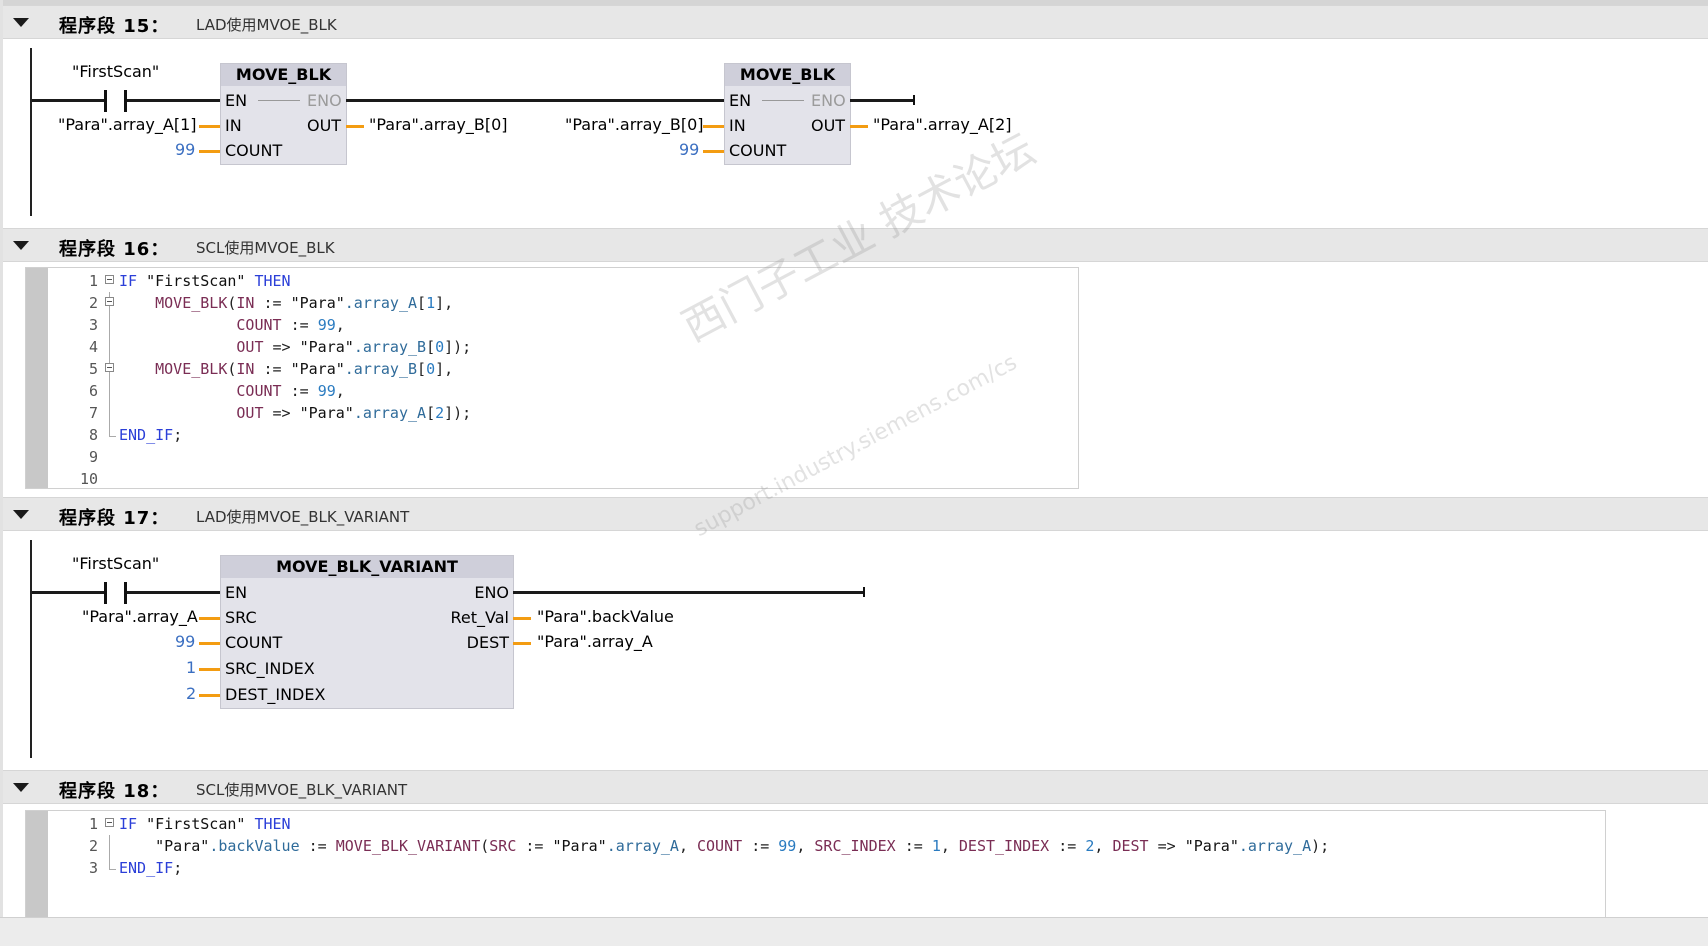 The image size is (1708, 946). Describe the element at coordinates (634, 125) in the screenshot. I see `in-arg-2: "Para".array_B[0]` at that location.